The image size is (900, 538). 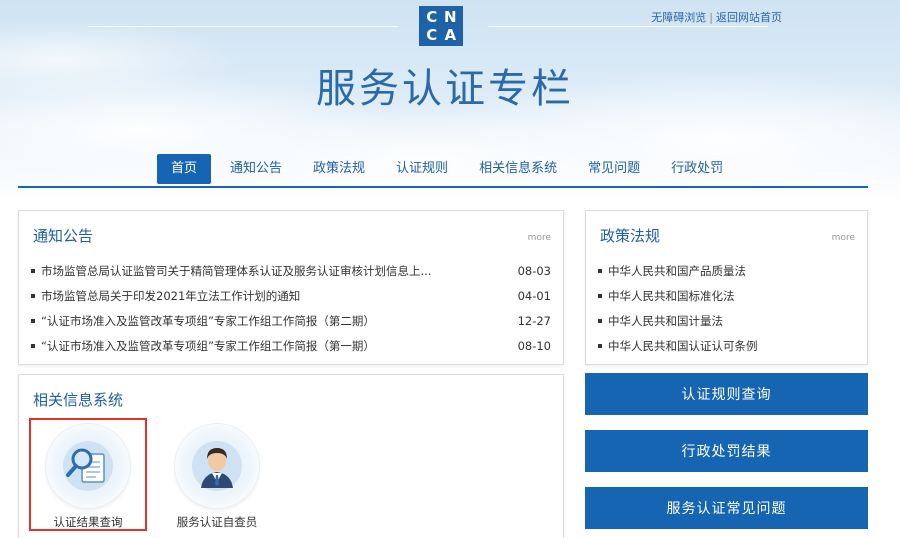 I want to click on notice-date: 08-03, so click(x=534, y=270).